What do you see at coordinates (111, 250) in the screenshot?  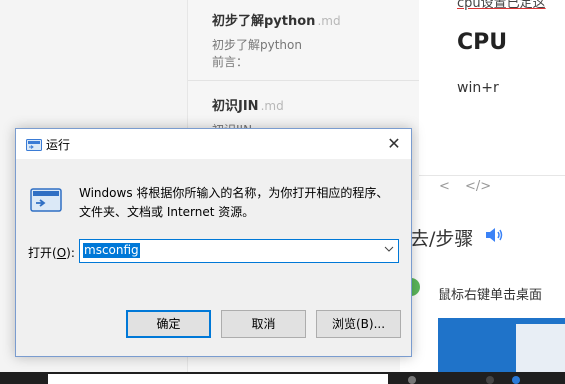 I see `input-value: msconfig` at bounding box center [111, 250].